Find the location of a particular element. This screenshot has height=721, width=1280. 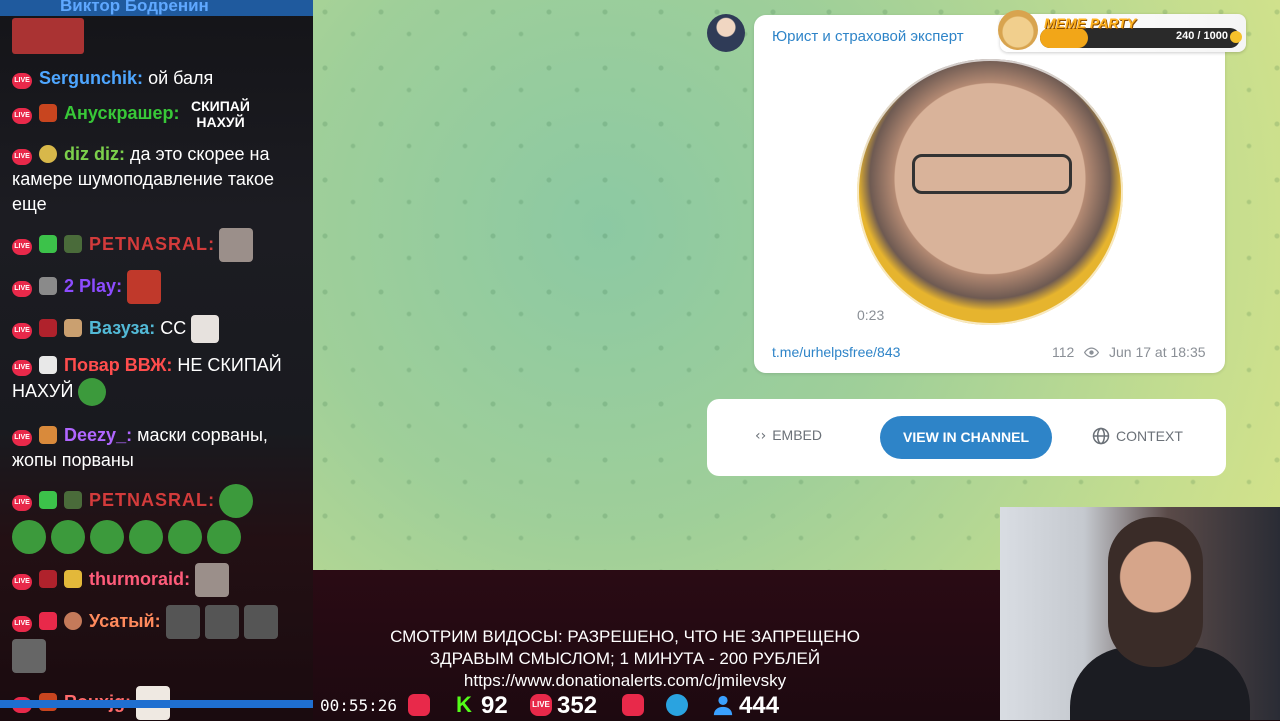

video-duration: 0:23 is located at coordinates (871, 315).